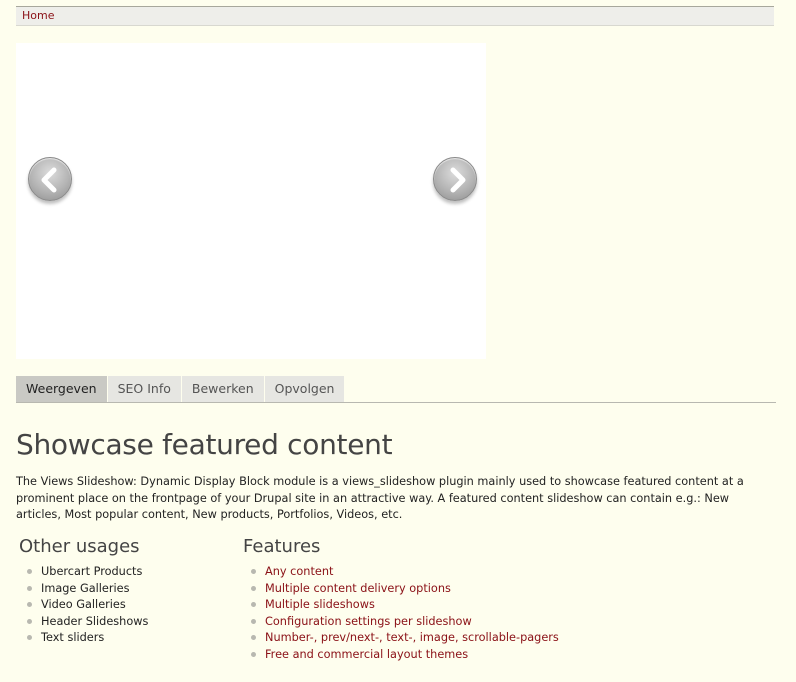 The height and width of the screenshot is (682, 796). I want to click on list-item: Configuration settings per slideshow, so click(403, 622).